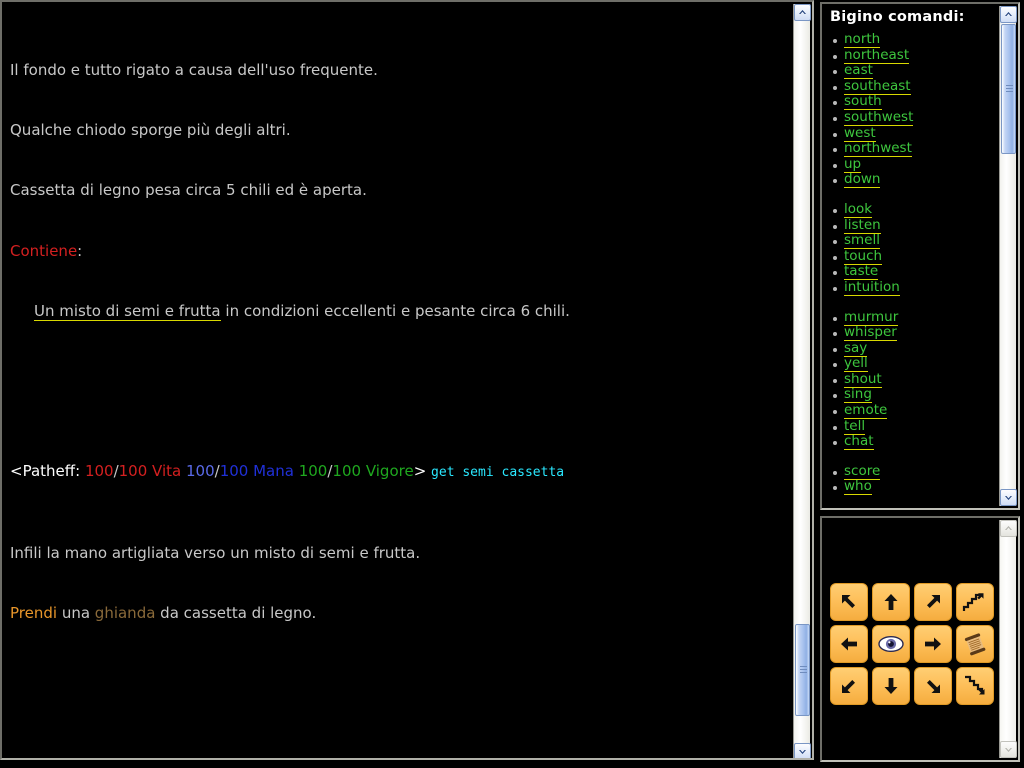  What do you see at coordinates (863, 256) in the screenshot?
I see `command-link-touch: touch` at bounding box center [863, 256].